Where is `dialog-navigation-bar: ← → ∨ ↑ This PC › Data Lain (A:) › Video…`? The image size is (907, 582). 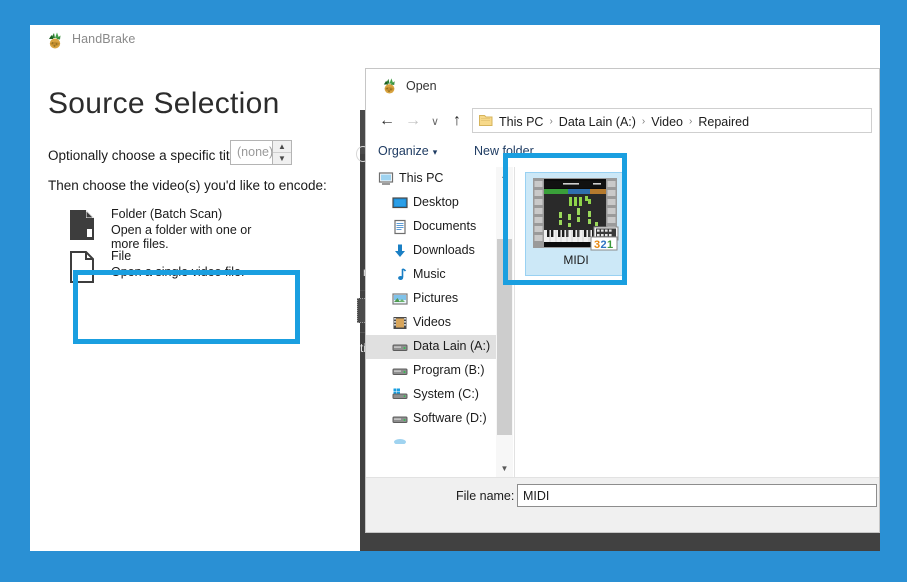 dialog-navigation-bar: ← → ∨ ↑ This PC › Data Lain (A:) › Video… is located at coordinates (622, 120).